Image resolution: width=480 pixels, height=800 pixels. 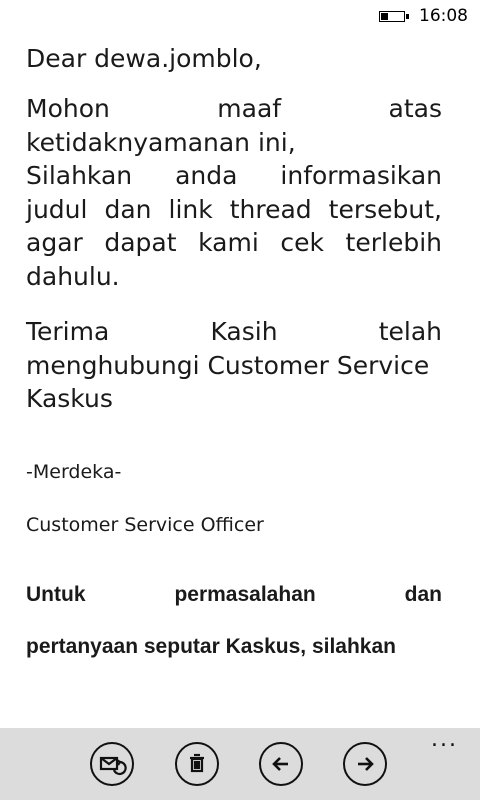 What do you see at coordinates (234, 175) in the screenshot?
I see `text-line: Silahkan anda informasikan` at bounding box center [234, 175].